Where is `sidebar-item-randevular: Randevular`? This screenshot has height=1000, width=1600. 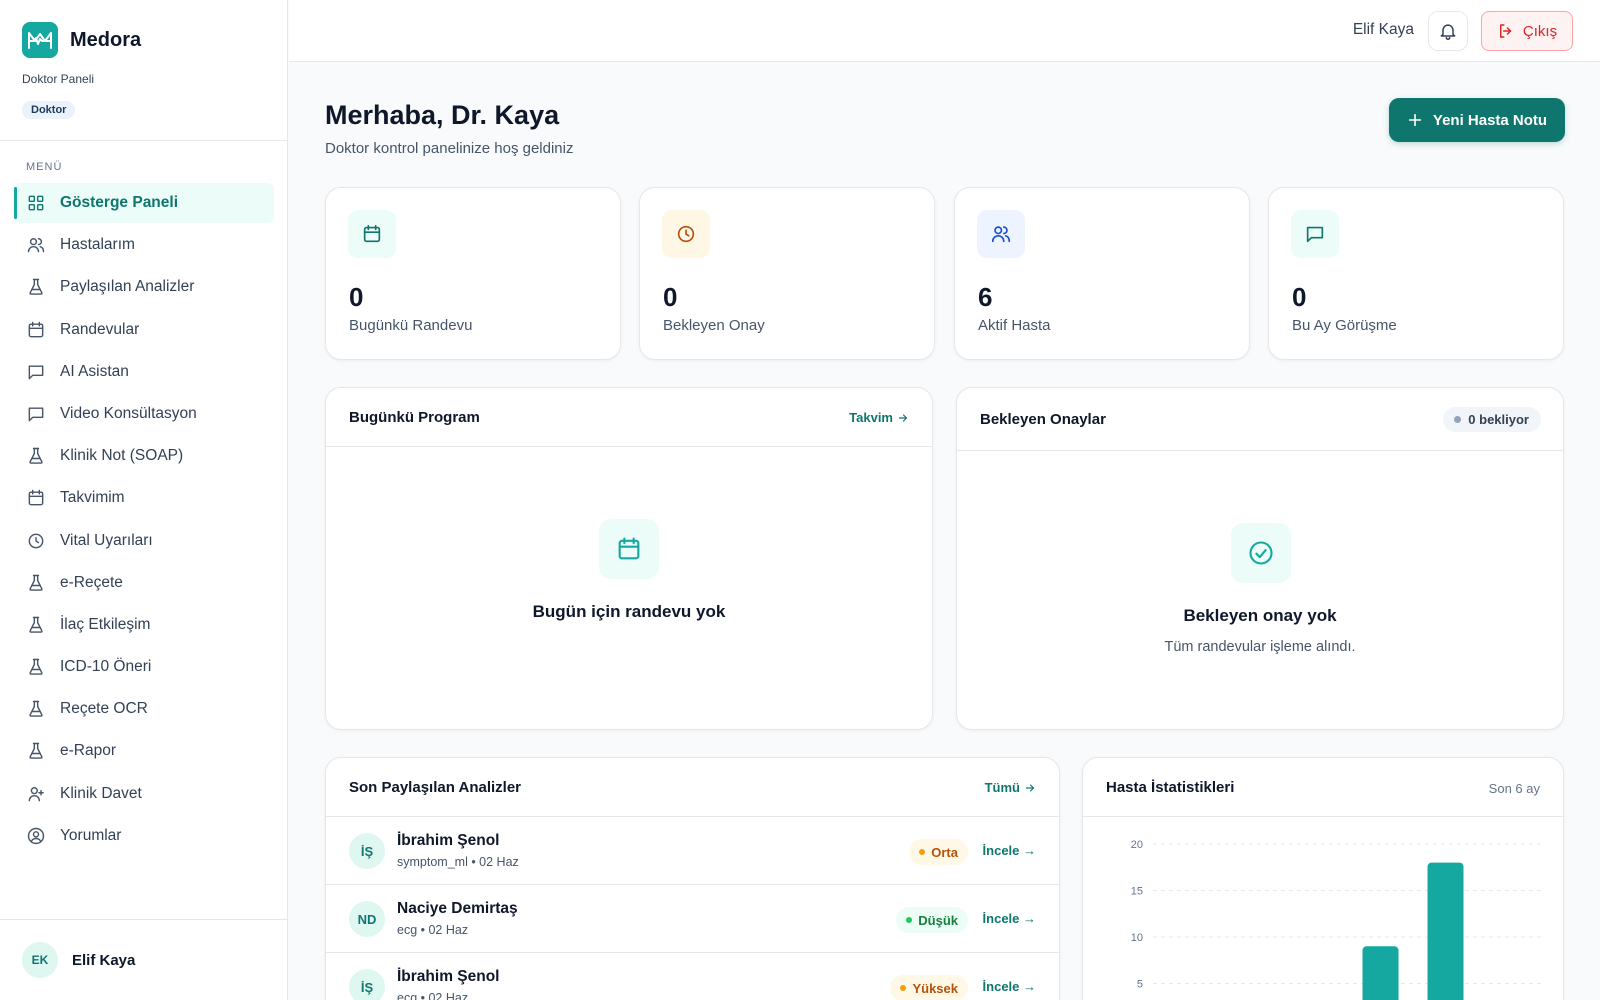
sidebar-item-randevular: Randevular is located at coordinates (144, 330).